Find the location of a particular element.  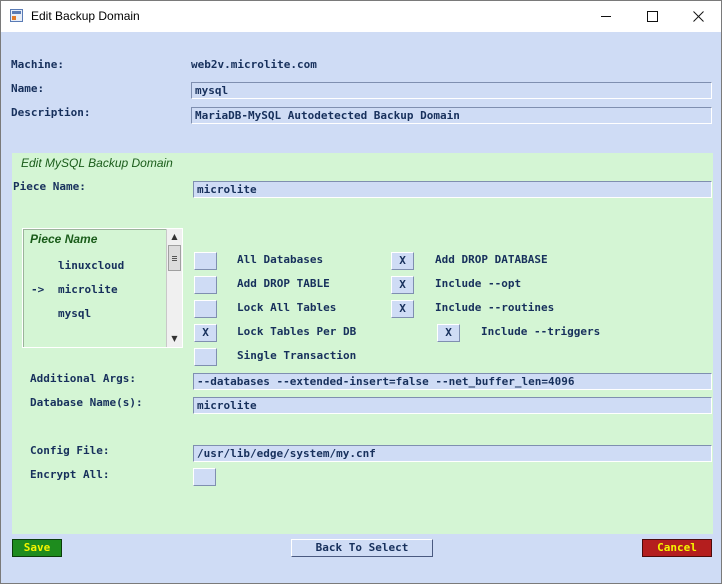

maximize-button is located at coordinates (652, 16).